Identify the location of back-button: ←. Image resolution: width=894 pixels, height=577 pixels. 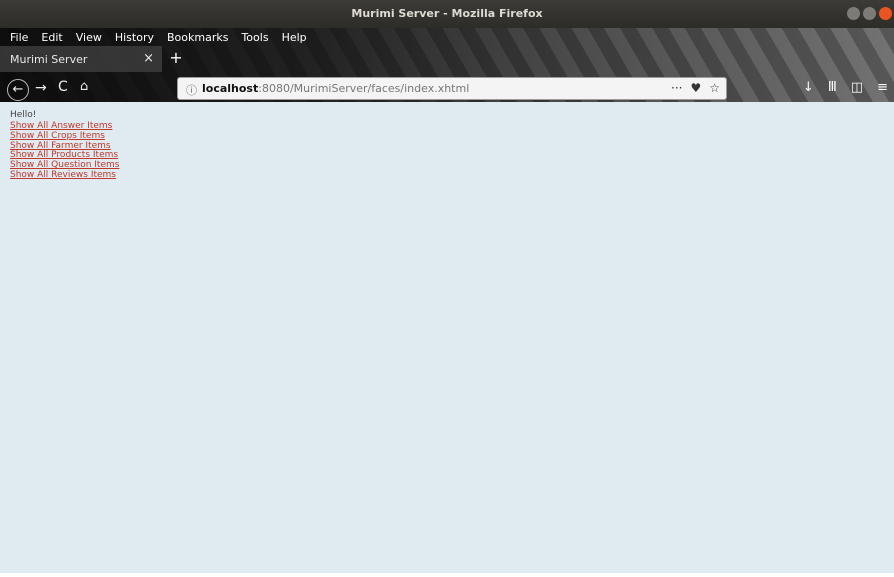
(18, 90).